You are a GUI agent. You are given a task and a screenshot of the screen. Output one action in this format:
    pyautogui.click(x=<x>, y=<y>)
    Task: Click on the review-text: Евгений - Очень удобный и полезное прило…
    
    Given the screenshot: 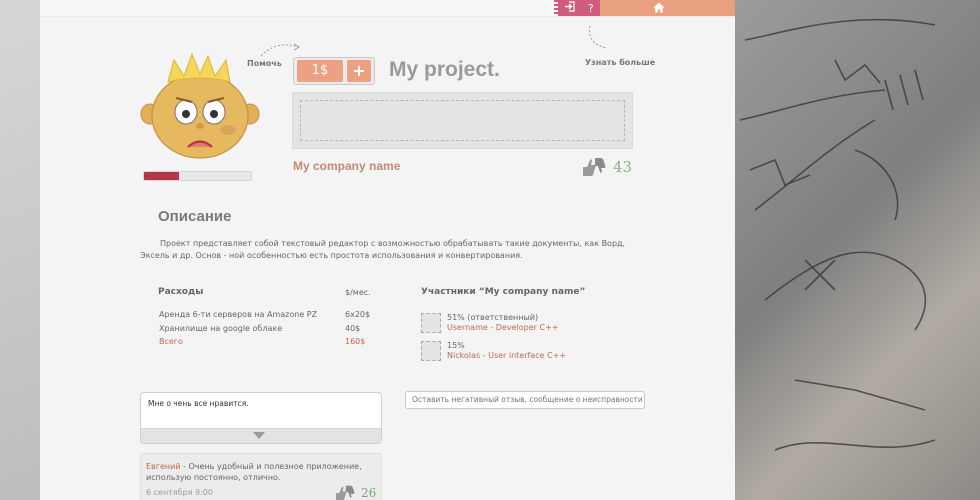 What is the action you would take?
    pyautogui.click(x=261, y=472)
    